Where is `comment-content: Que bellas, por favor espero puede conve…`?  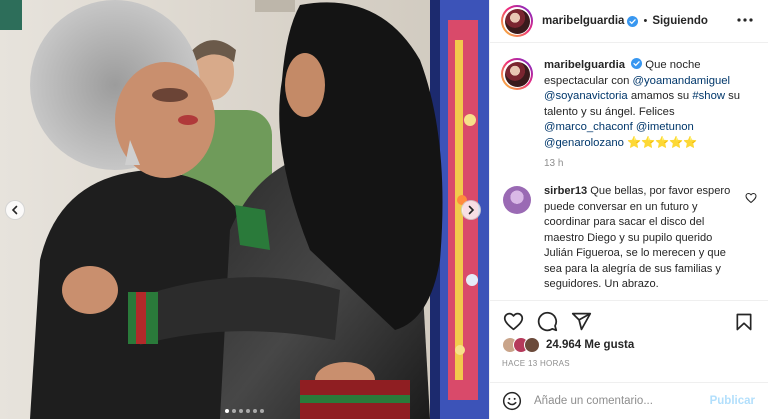
comment-content: Que bellas, por favor espero puede conve… is located at coordinates (637, 237).